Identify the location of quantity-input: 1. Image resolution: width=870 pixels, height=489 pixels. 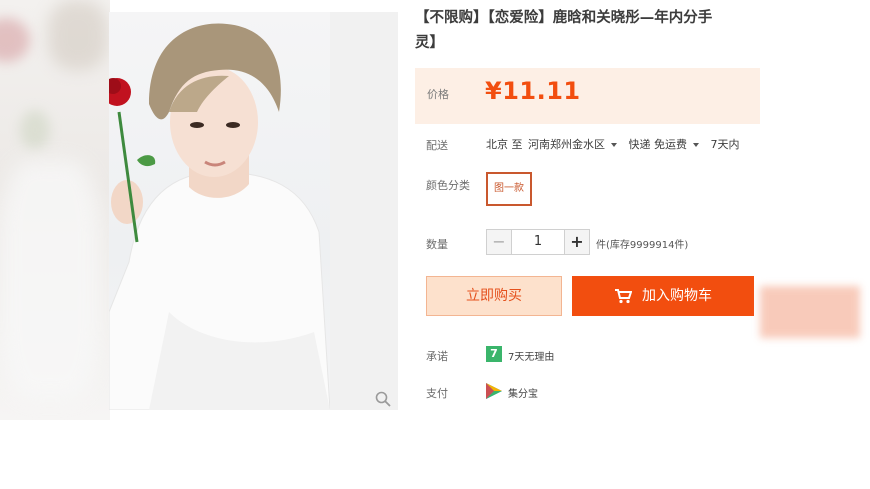
(538, 242).